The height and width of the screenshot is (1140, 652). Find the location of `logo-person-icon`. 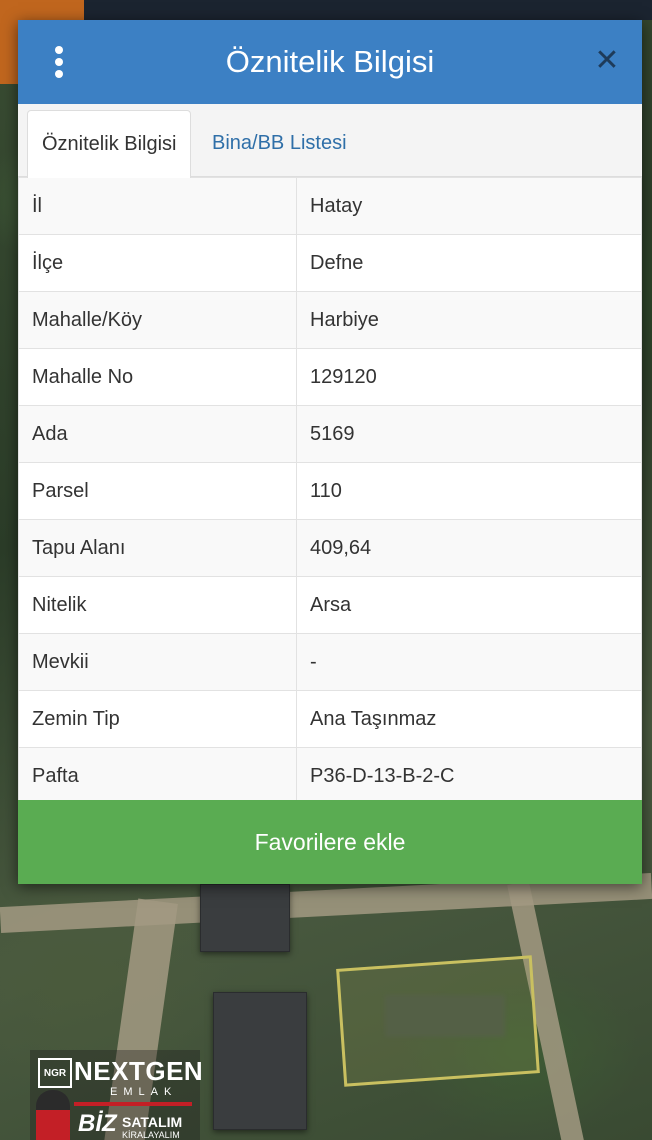

logo-person-icon is located at coordinates (53, 1115).